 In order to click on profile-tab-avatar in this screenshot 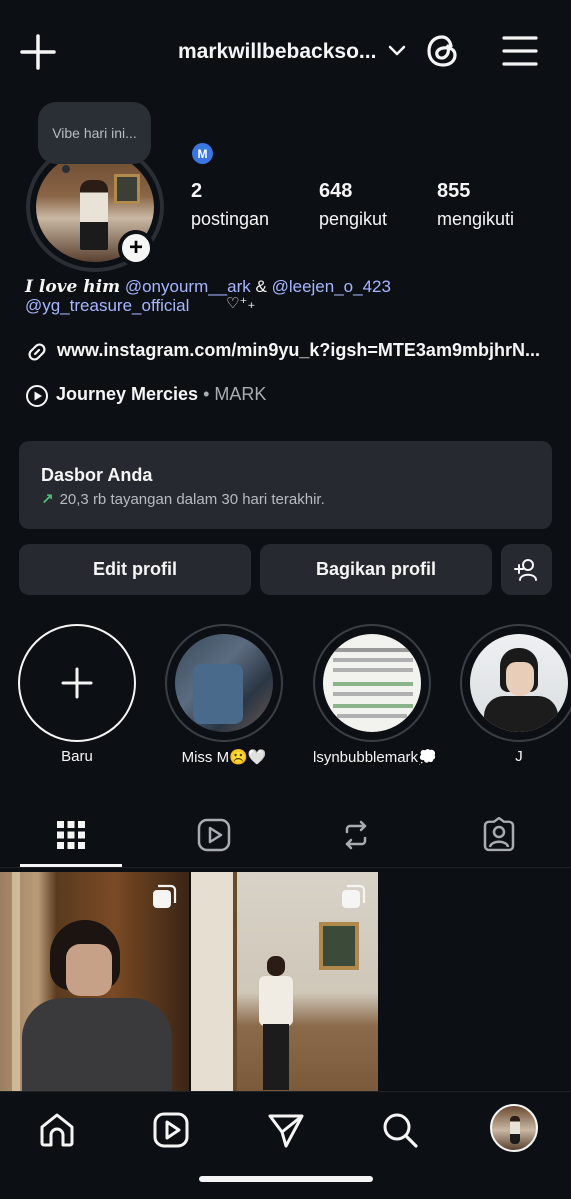, I will do `click(514, 1128)`.